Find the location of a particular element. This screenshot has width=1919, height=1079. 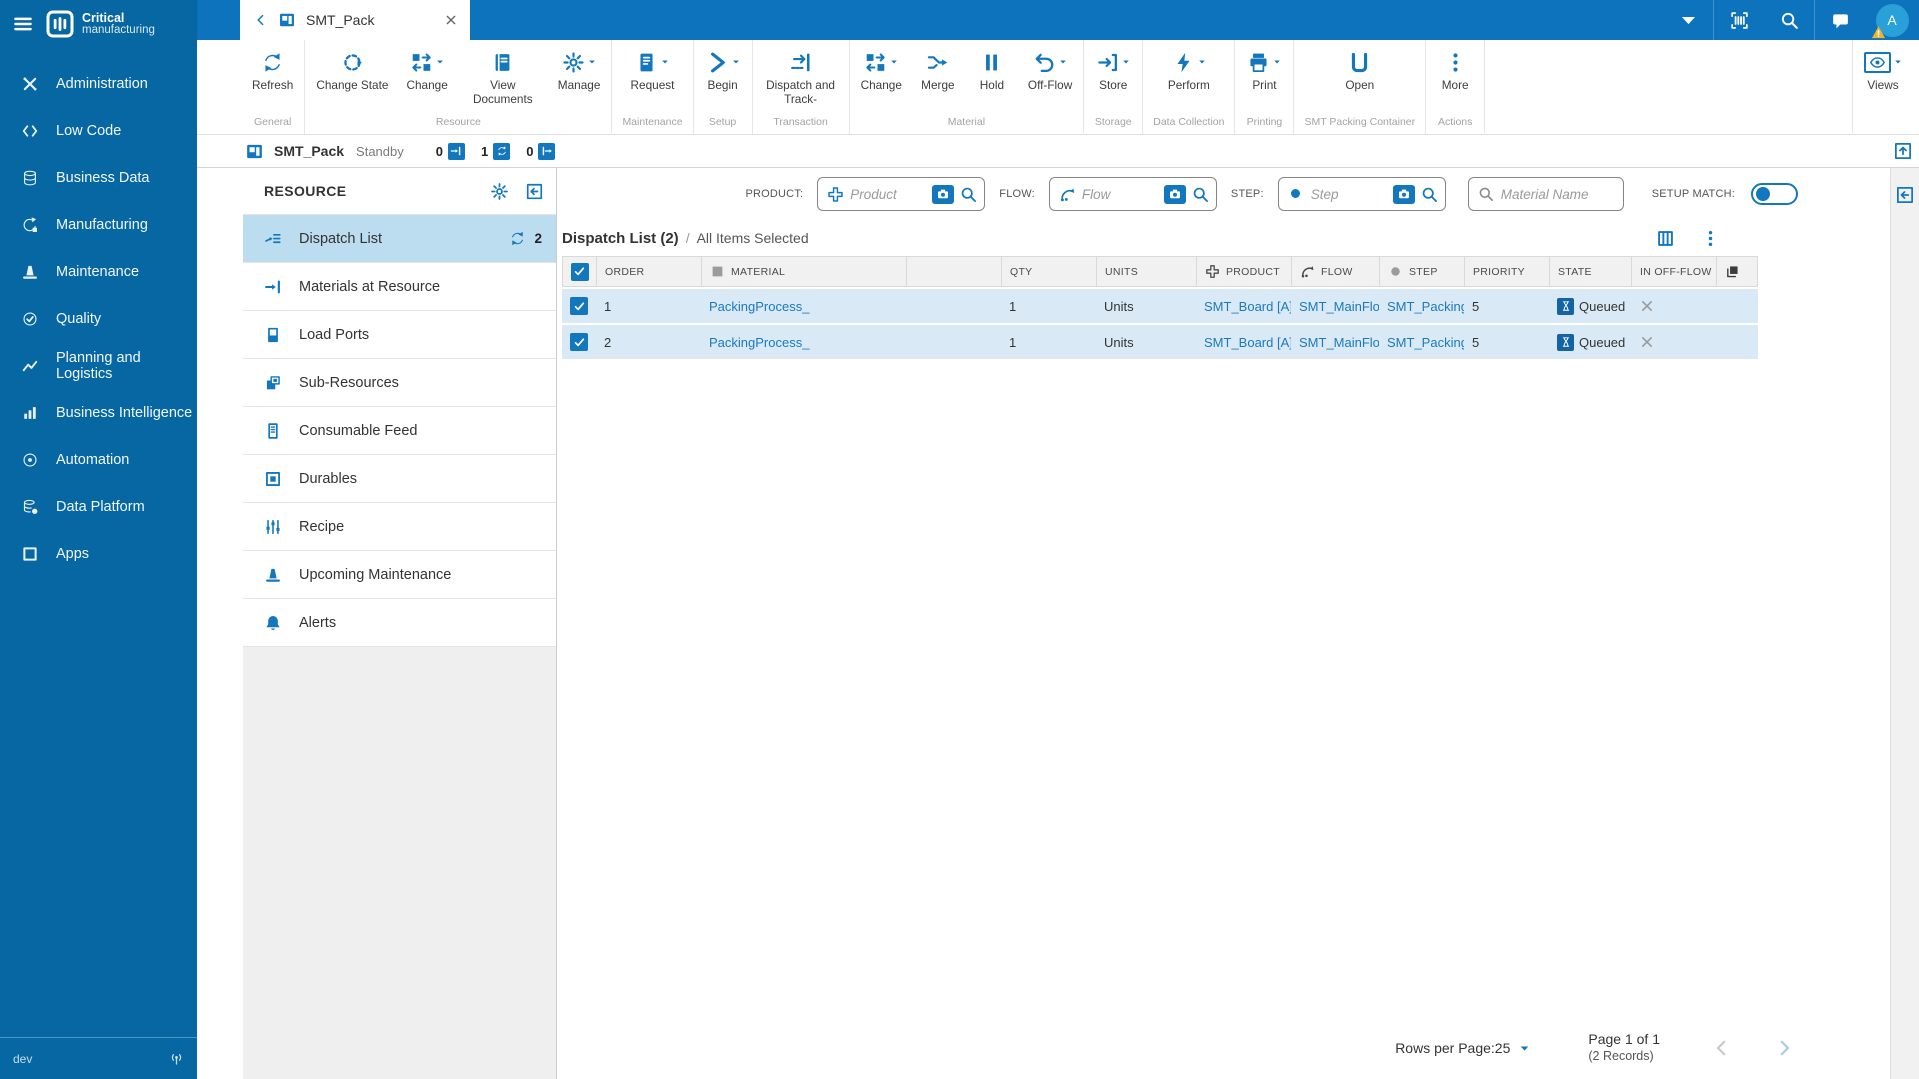

panel-item-alerts: Alerts is located at coordinates (399, 622).